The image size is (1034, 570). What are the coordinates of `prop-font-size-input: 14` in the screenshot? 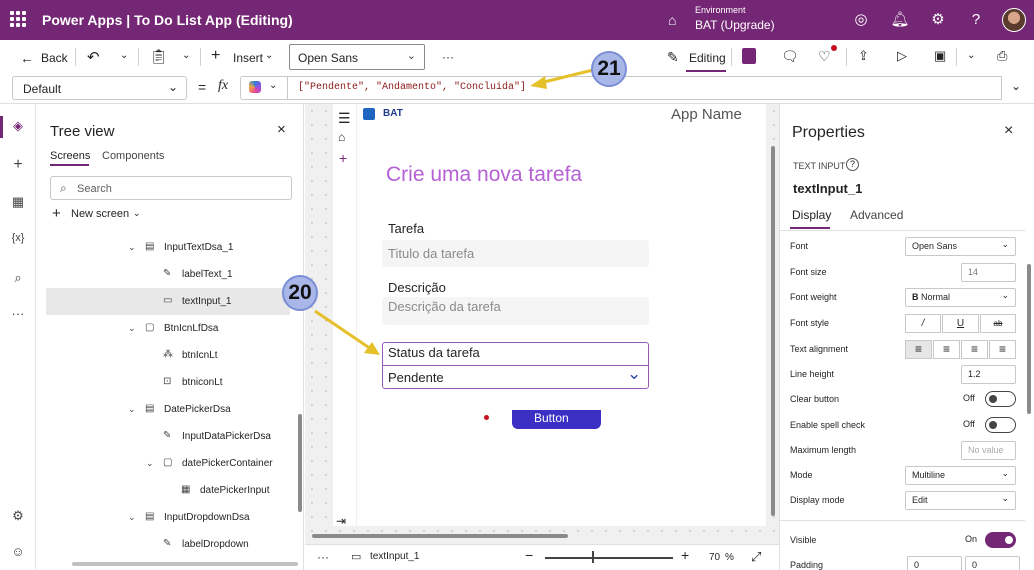 It's located at (988, 272).